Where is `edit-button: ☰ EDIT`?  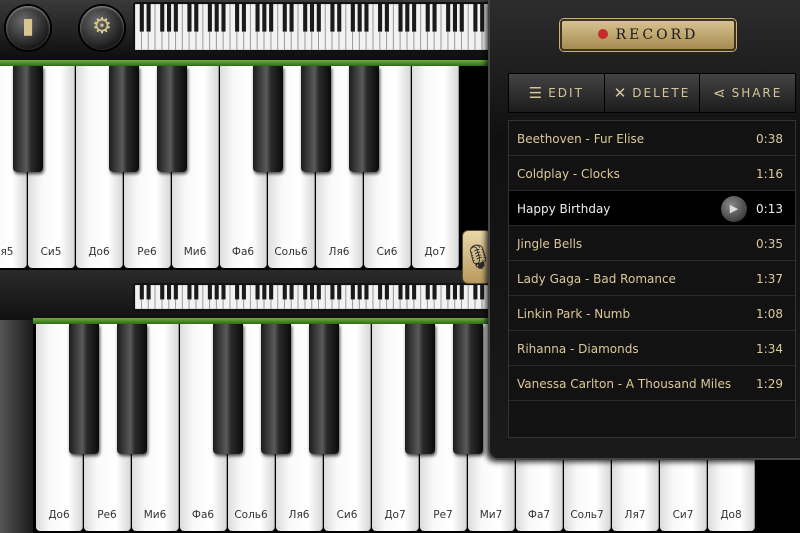 edit-button: ☰ EDIT is located at coordinates (557, 93).